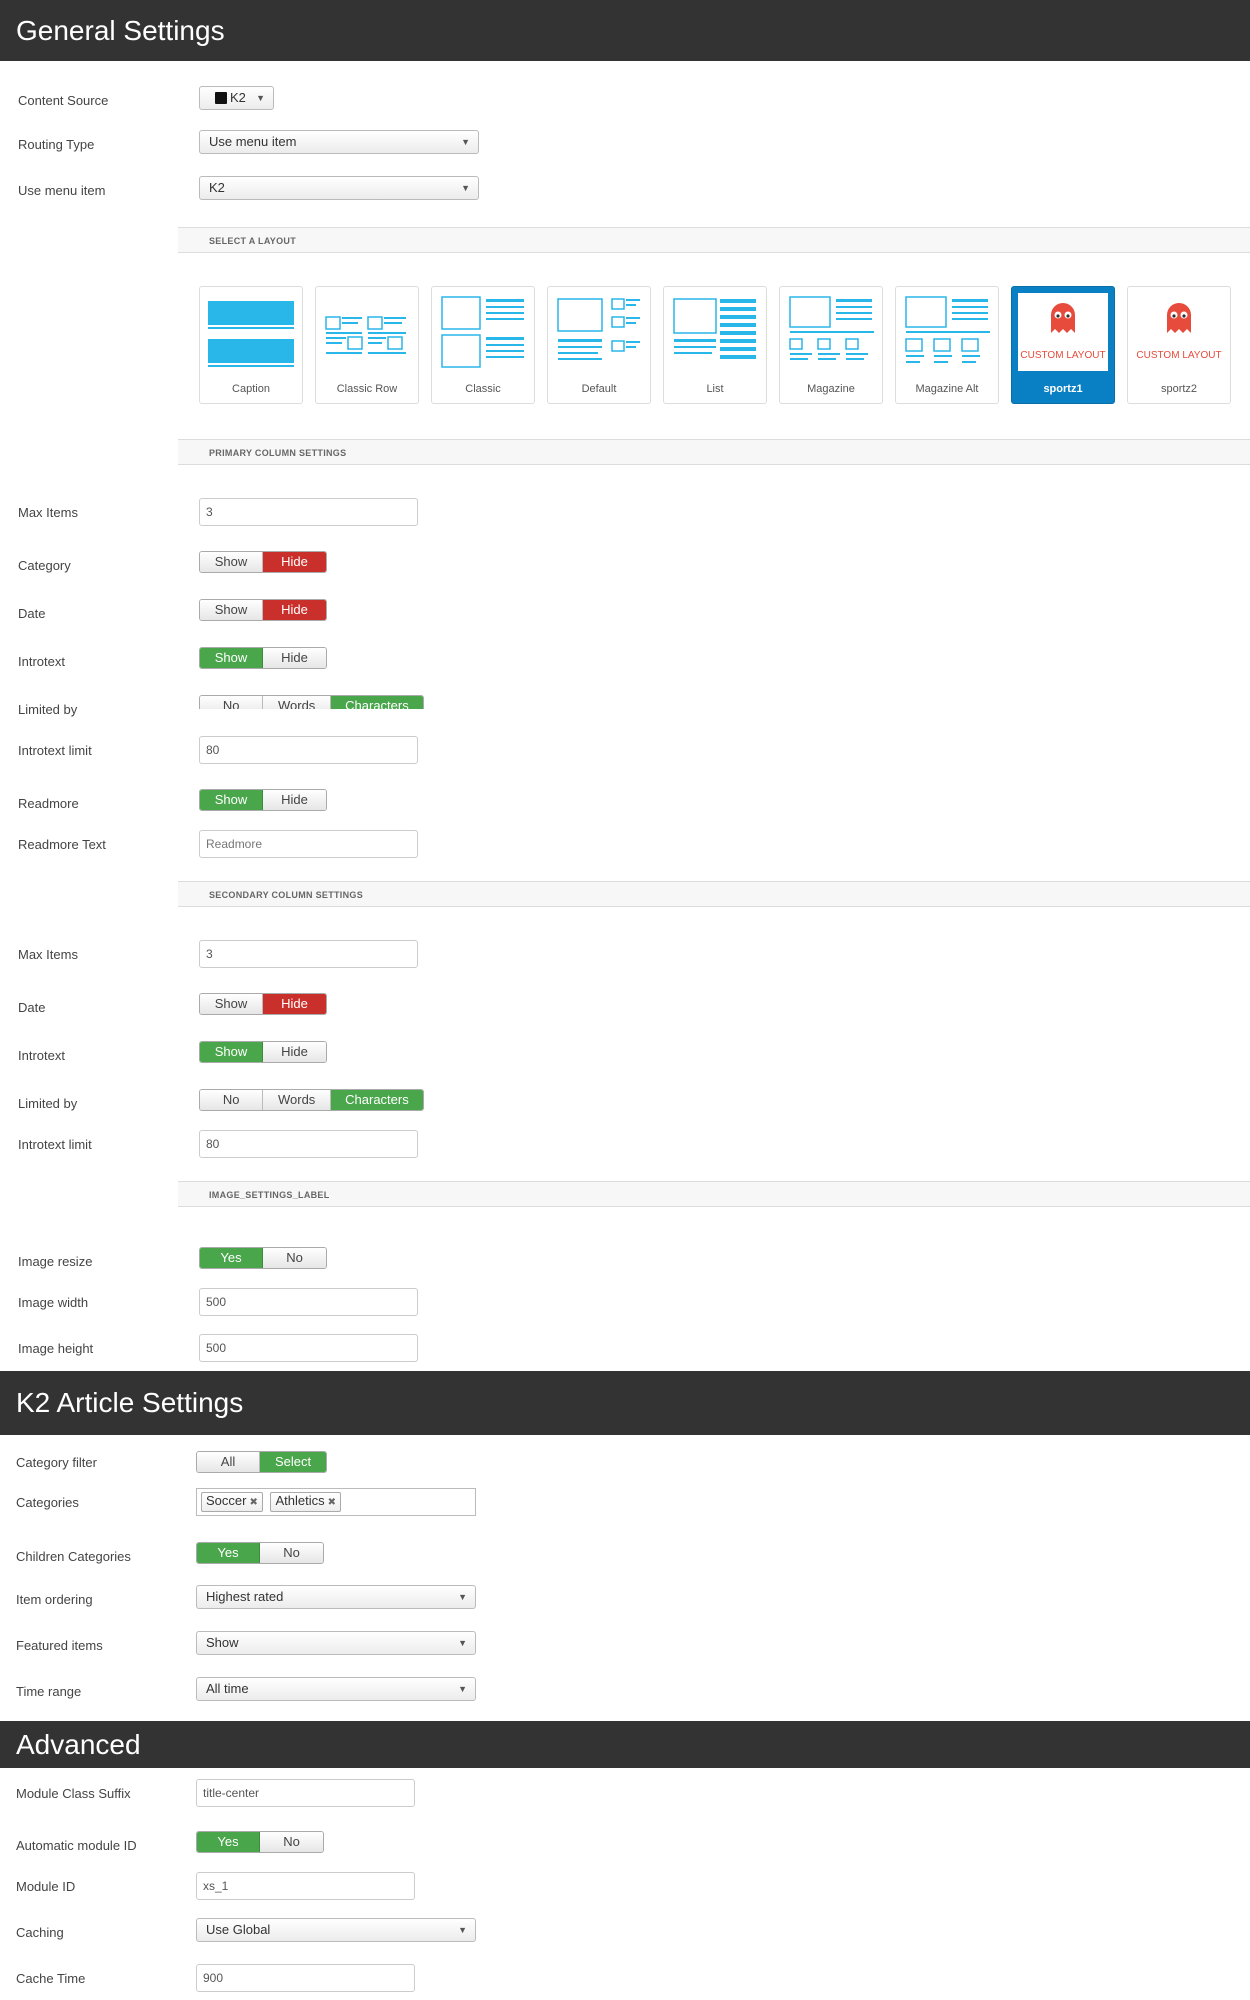 The width and height of the screenshot is (1250, 2000). Describe the element at coordinates (831, 345) in the screenshot. I see `layout-card-magazine: Magazine` at that location.